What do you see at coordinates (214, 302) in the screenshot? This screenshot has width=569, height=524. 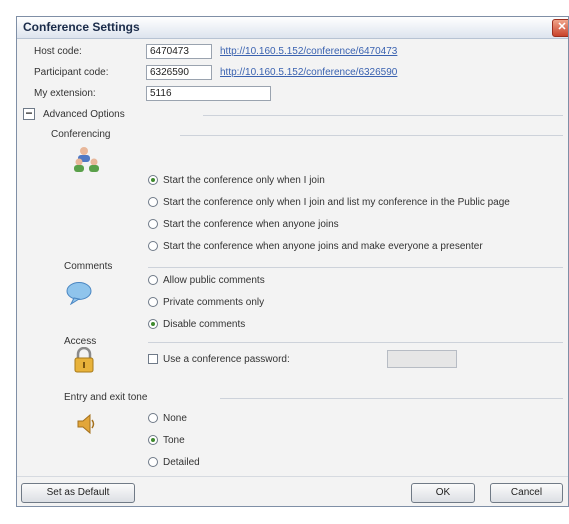 I see `comments-option-label: Private comments only` at bounding box center [214, 302].